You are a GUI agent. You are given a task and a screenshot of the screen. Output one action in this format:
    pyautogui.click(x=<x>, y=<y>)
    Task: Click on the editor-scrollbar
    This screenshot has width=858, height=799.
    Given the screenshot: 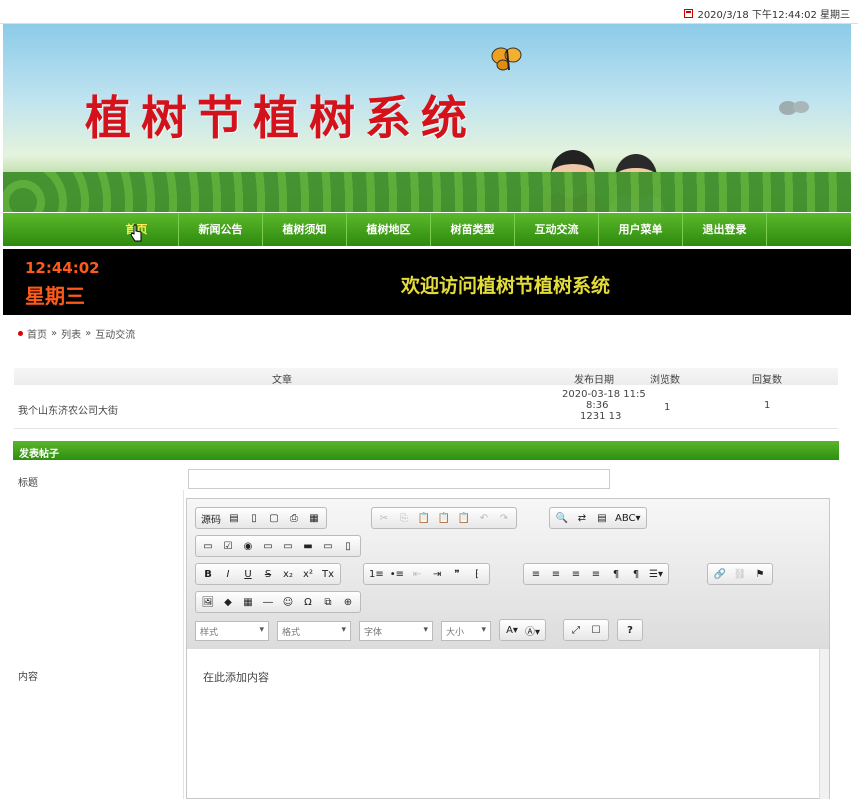 What is the action you would take?
    pyautogui.click(x=824, y=724)
    